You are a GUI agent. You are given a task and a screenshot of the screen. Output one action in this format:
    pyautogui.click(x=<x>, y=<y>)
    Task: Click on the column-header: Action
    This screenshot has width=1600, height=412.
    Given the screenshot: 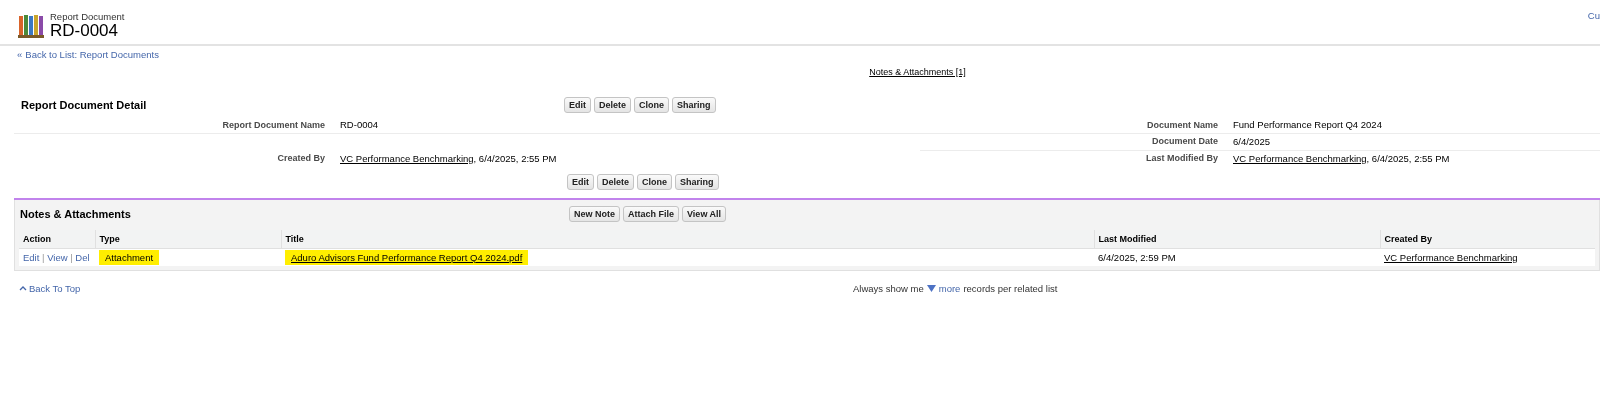 What is the action you would take?
    pyautogui.click(x=57, y=238)
    